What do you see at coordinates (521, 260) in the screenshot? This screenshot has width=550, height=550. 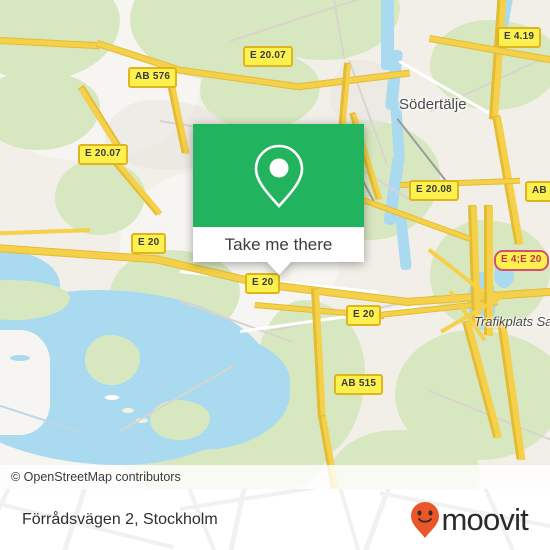 I see `map-highway-shield: E 4;E 20` at bounding box center [521, 260].